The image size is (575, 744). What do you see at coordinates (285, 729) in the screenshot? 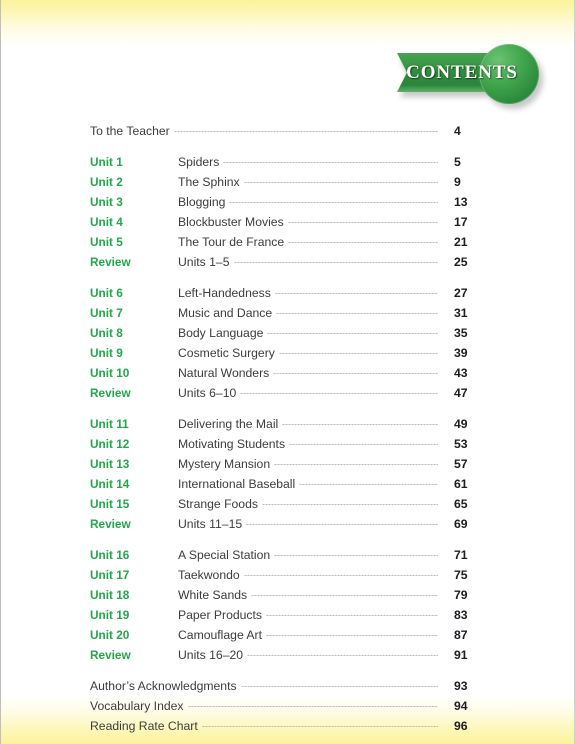
I see `toc-entry: Reading Rate Chart 96` at bounding box center [285, 729].